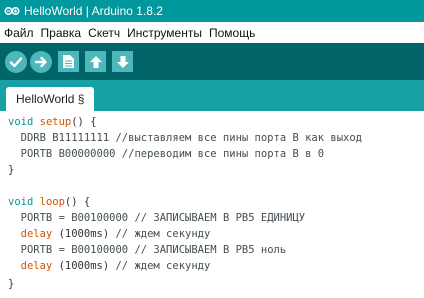  Describe the element at coordinates (62, 138) in the screenshot. I see `code-text: DDRB B11111111` at that location.